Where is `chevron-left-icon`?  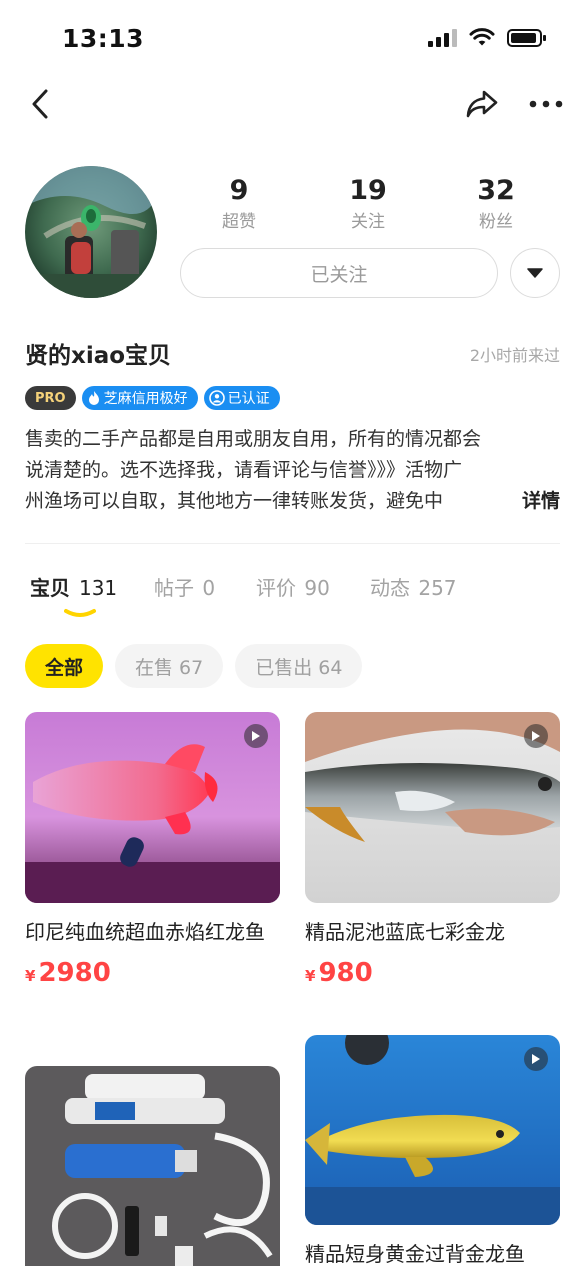 chevron-left-icon is located at coordinates (40, 104).